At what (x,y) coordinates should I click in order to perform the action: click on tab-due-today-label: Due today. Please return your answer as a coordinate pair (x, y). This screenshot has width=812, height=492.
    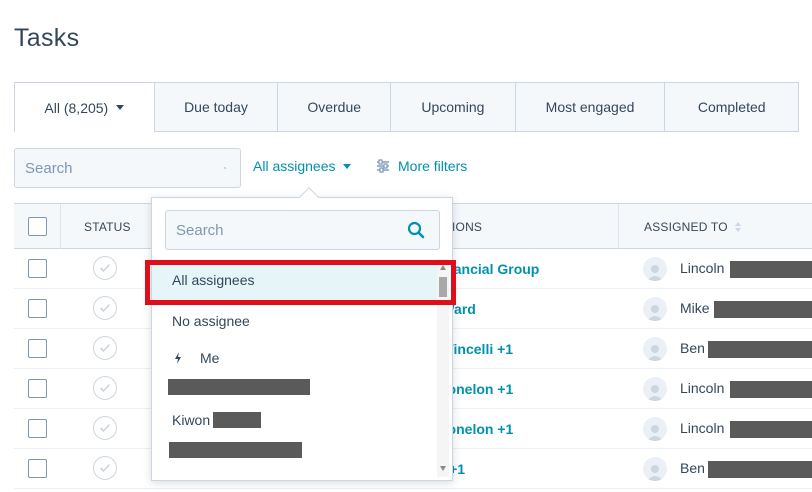
    Looking at the image, I should click on (216, 107).